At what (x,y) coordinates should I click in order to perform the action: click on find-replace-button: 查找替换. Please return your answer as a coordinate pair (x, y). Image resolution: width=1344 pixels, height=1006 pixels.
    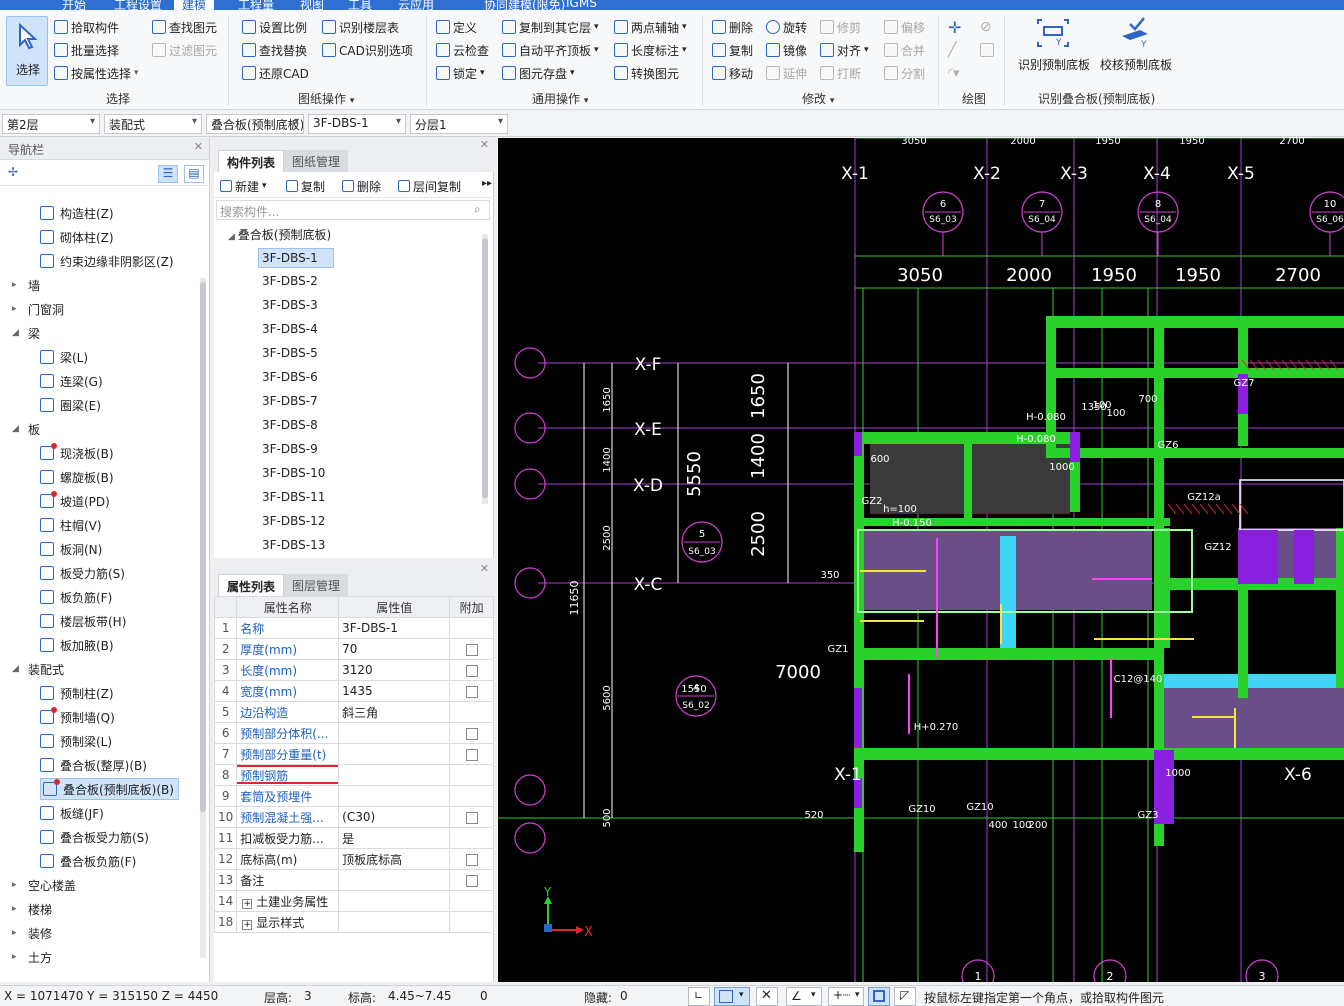
    Looking at the image, I should click on (274, 50).